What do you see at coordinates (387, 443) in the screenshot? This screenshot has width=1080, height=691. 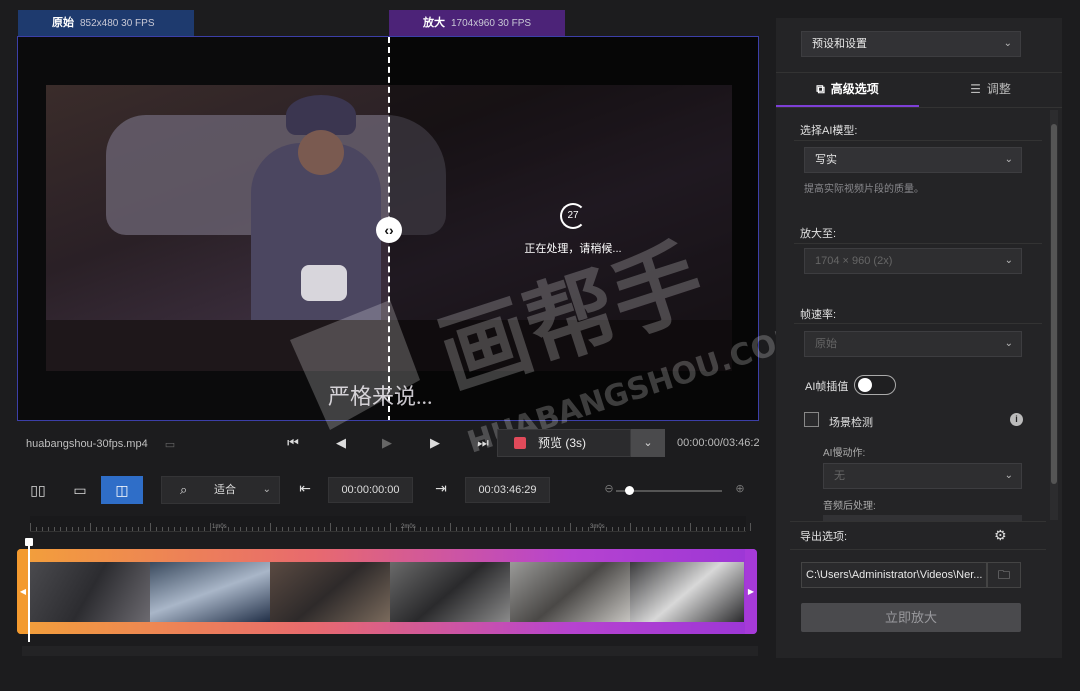 I see `play-icon: ▶` at bounding box center [387, 443].